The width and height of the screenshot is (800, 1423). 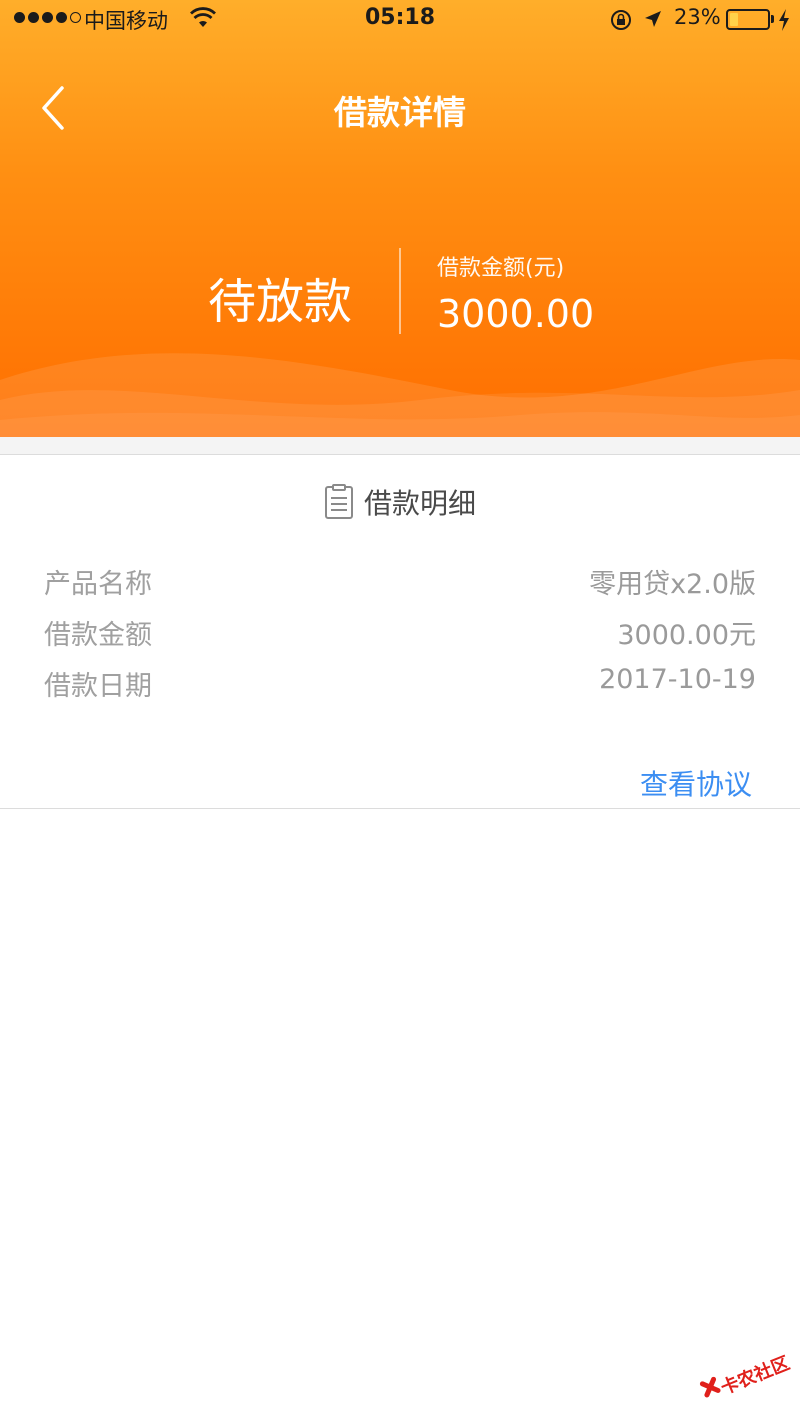 I want to click on detail-label: 借款日期, so click(x=98, y=686).